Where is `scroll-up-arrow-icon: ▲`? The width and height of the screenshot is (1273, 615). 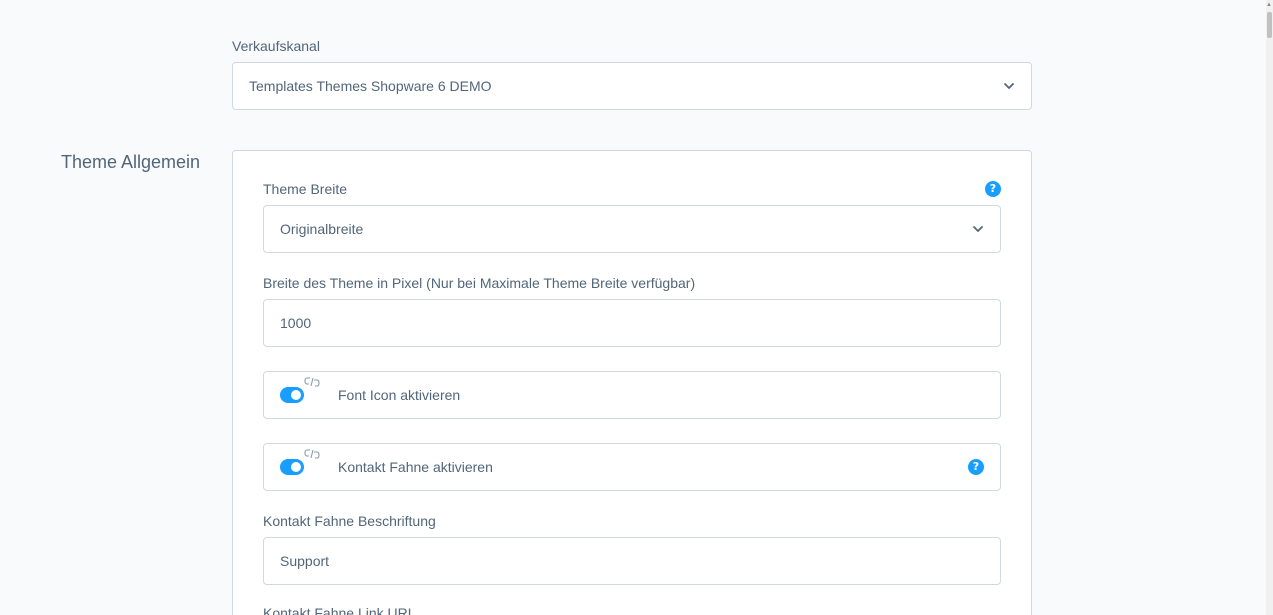 scroll-up-arrow-icon: ▲ is located at coordinates (1269, 5).